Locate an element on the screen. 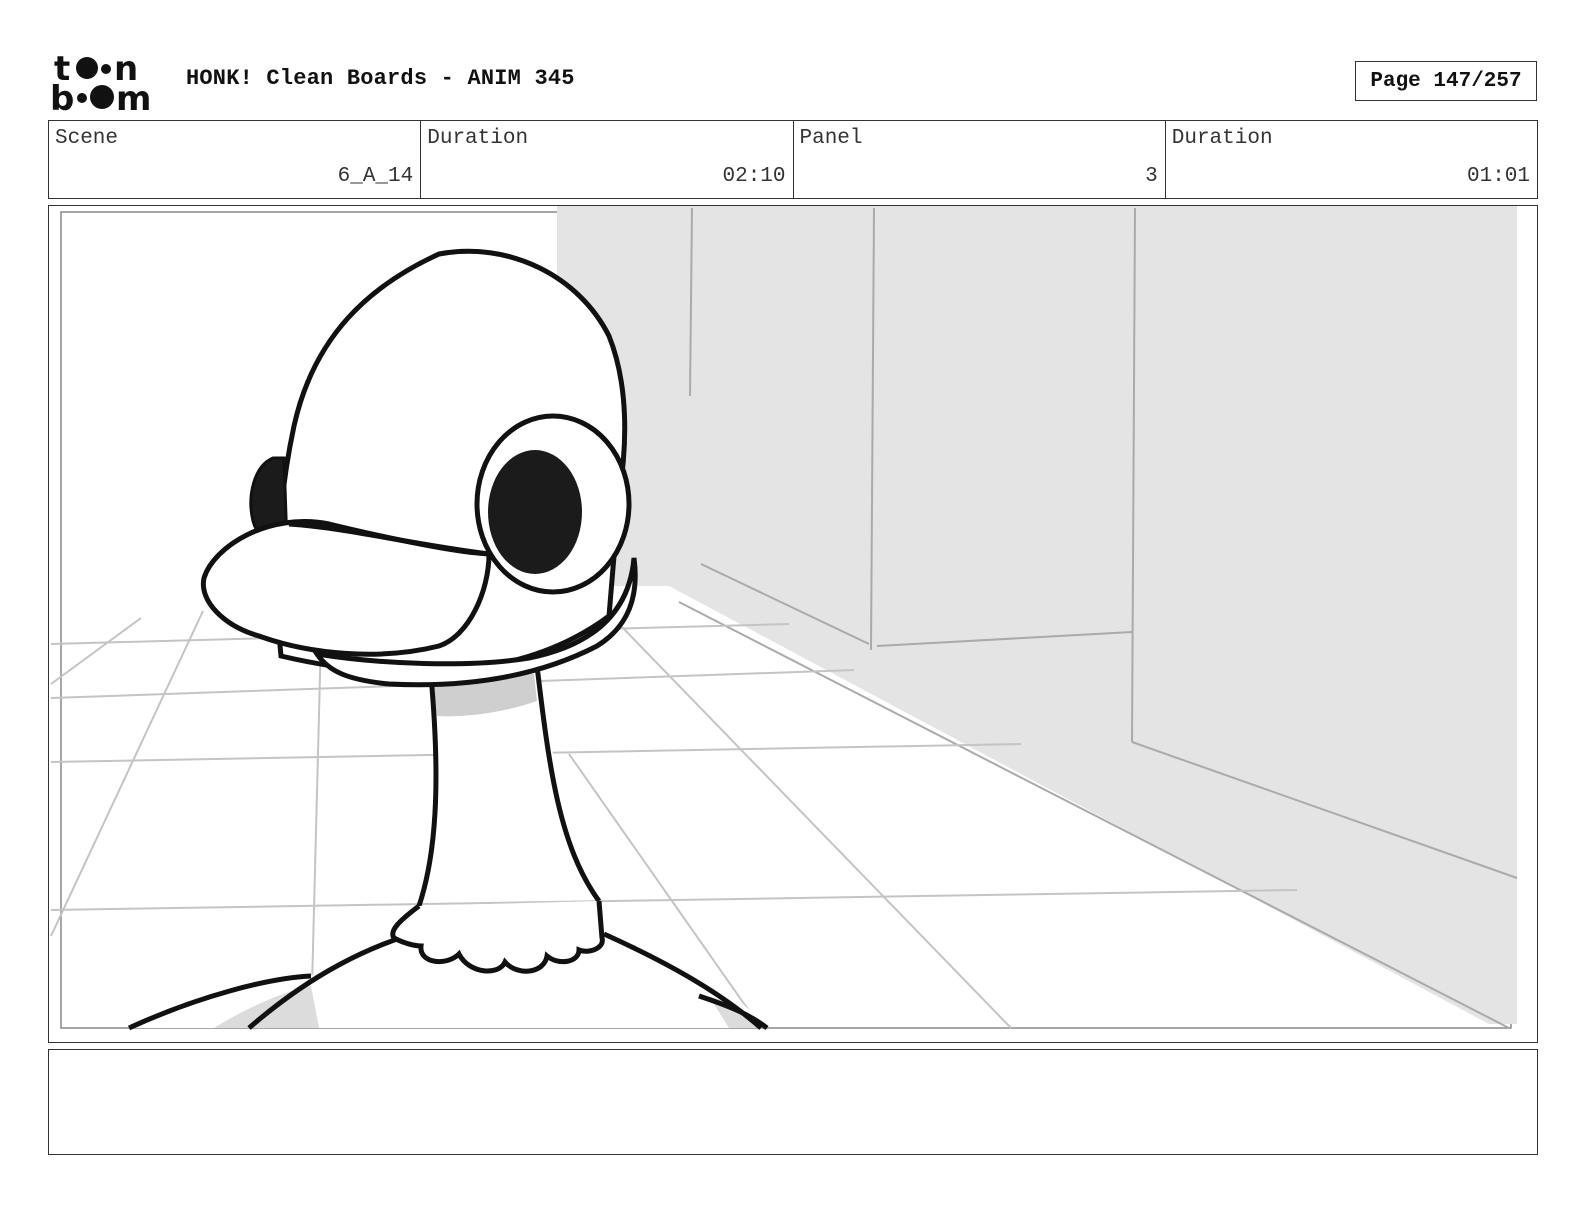 The height and width of the screenshot is (1224, 1584). scene-duration-value: 02:10 is located at coordinates (754, 176).